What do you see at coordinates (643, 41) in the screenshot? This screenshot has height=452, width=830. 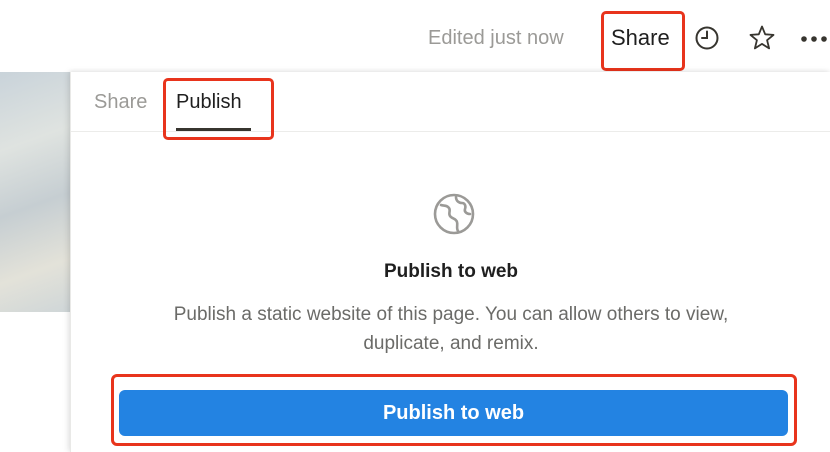 I see `share-button-highlight` at bounding box center [643, 41].